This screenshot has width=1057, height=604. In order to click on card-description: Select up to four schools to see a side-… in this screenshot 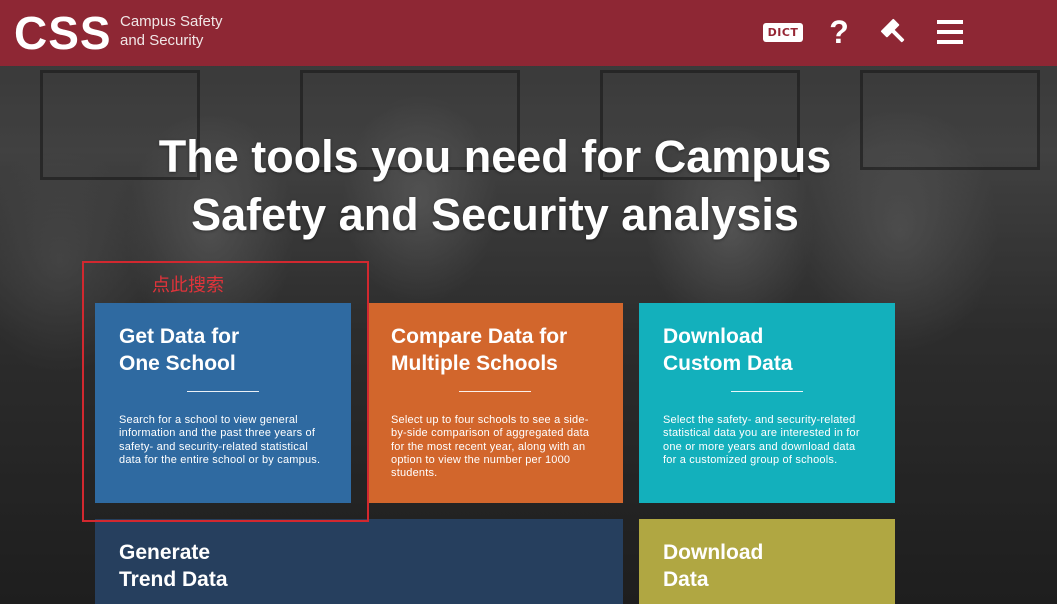, I will do `click(490, 447)`.